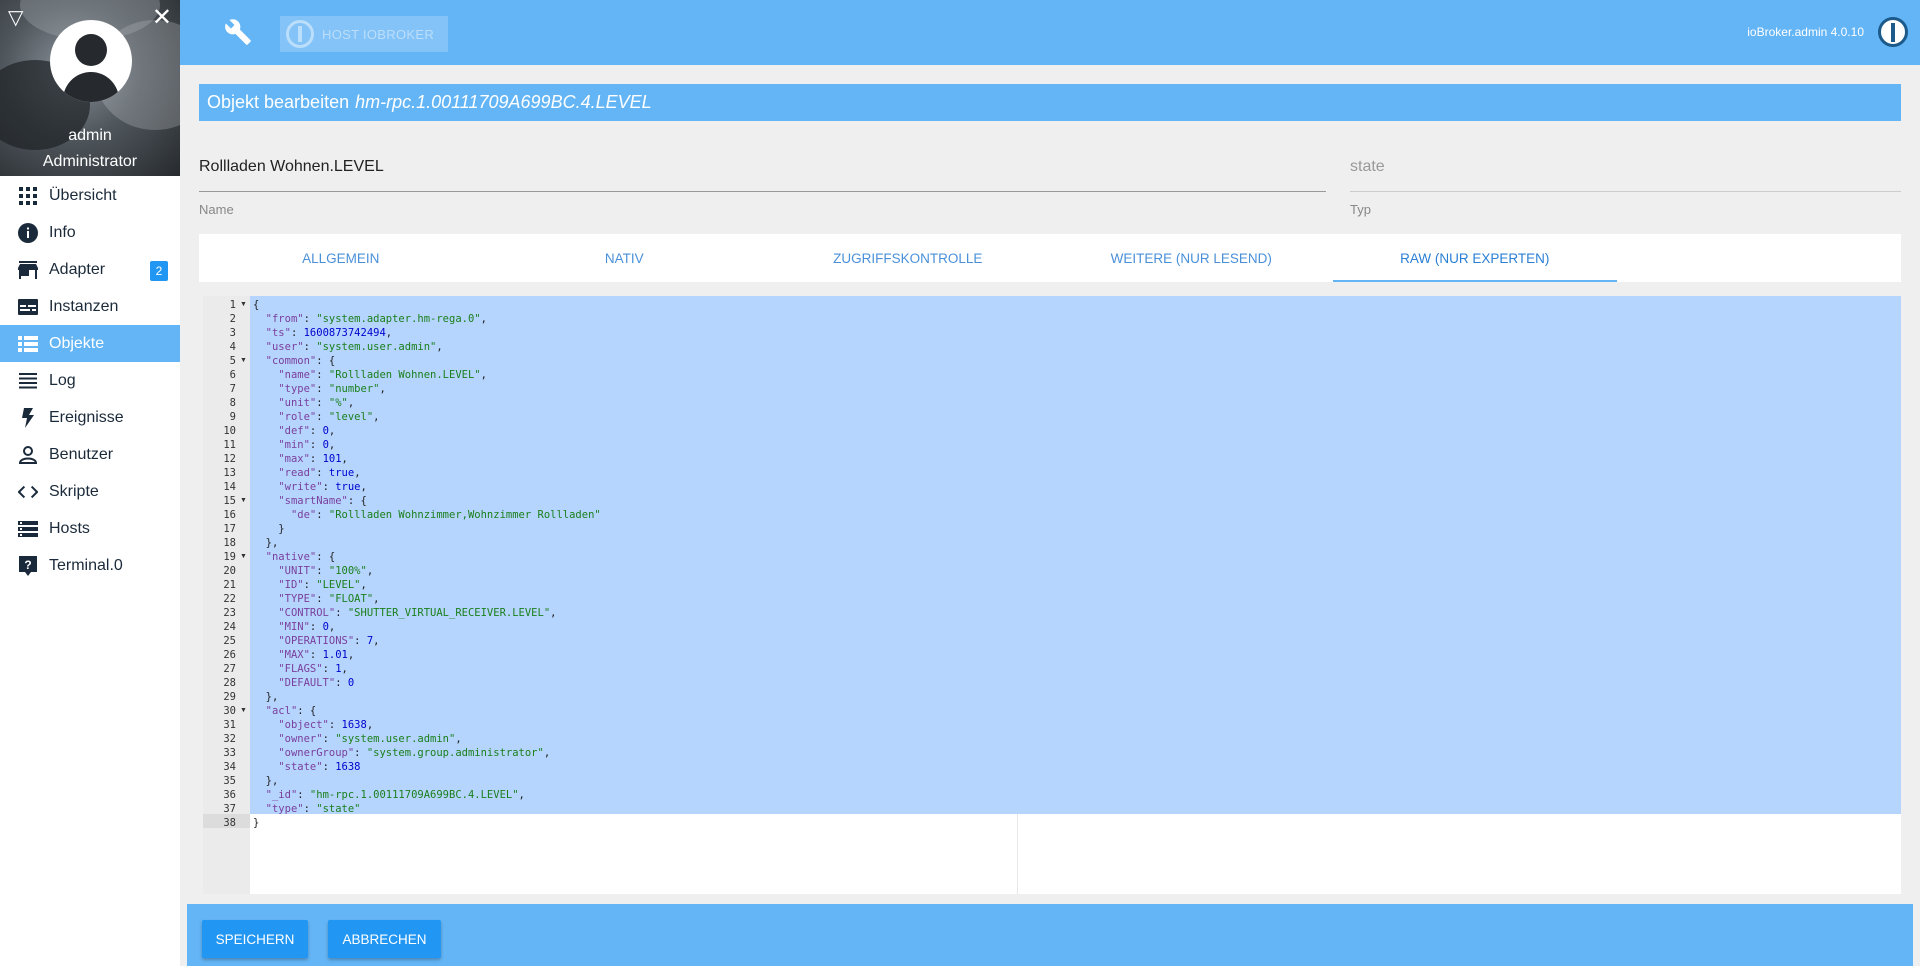 The width and height of the screenshot is (1920, 966). Describe the element at coordinates (255, 939) in the screenshot. I see `save-button: SPEICHERN` at that location.